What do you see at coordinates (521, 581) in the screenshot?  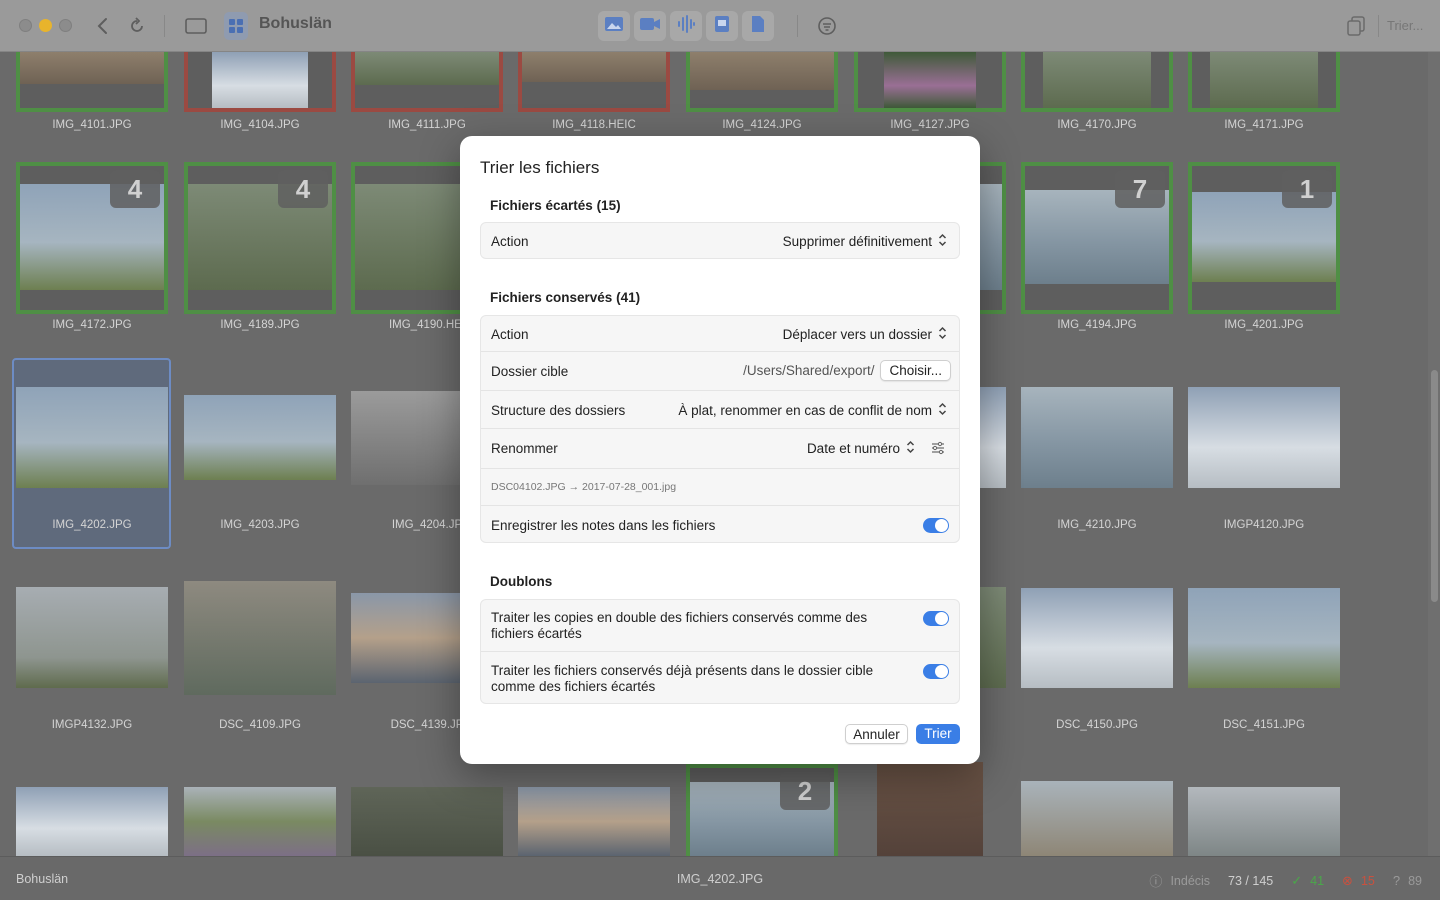 I see `duplicates-section-heading: Doublons` at bounding box center [521, 581].